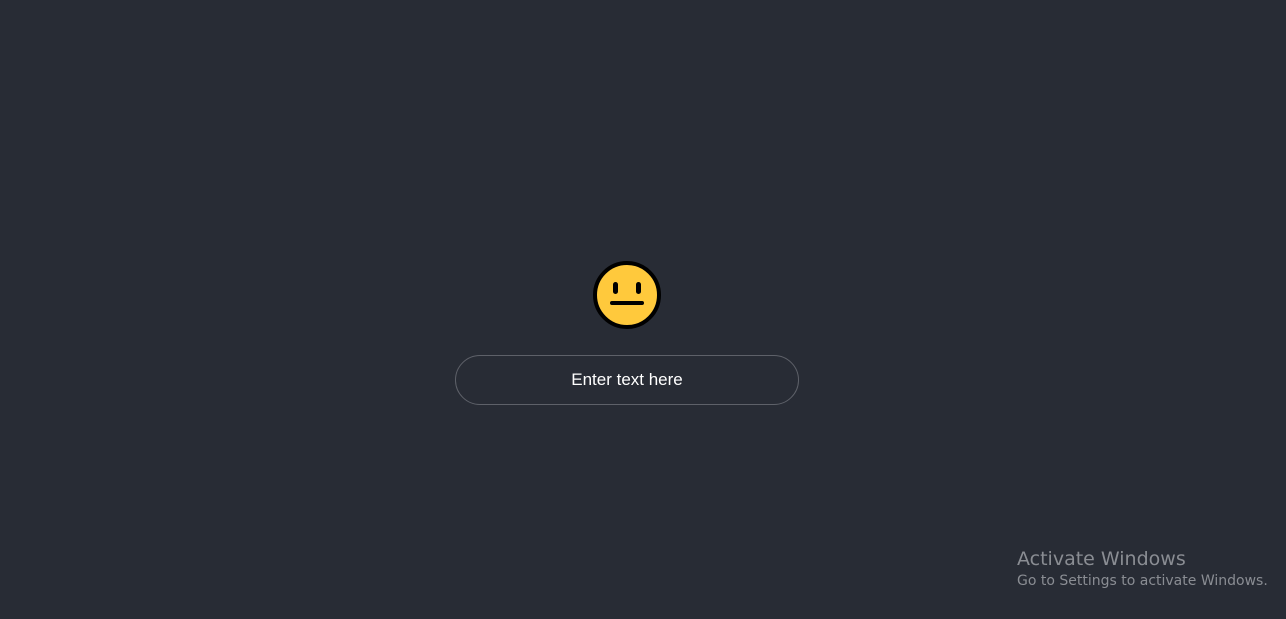 This screenshot has width=1286, height=619. Describe the element at coordinates (1101, 559) in the screenshot. I see `watermark-title: Activate Windows` at that location.